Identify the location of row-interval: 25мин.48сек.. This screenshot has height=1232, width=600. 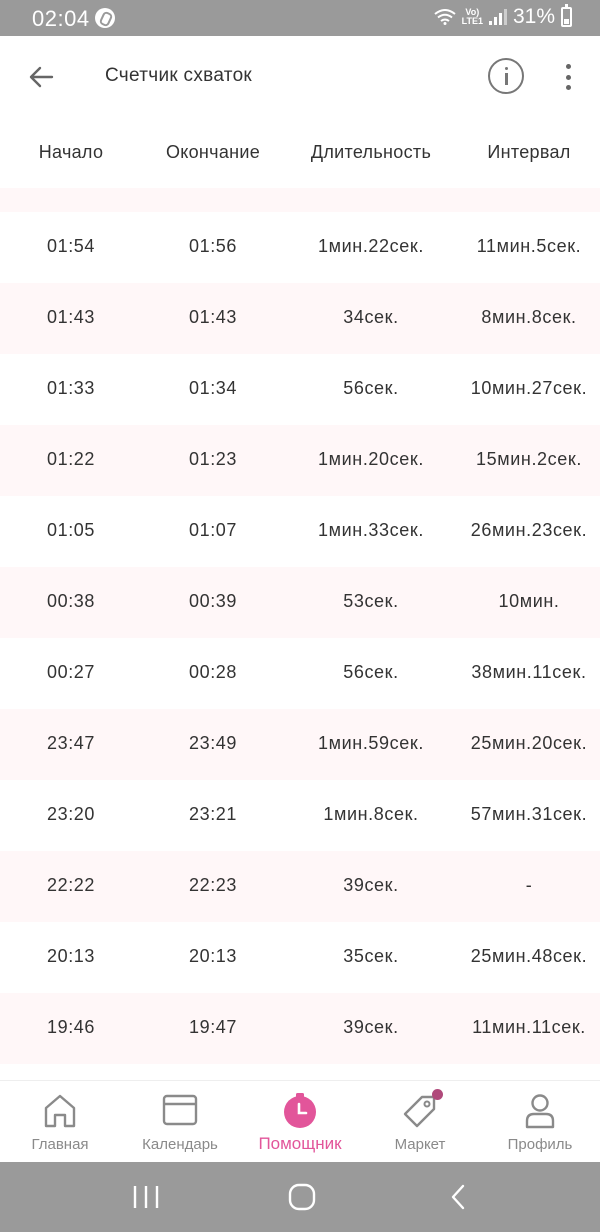
(529, 956).